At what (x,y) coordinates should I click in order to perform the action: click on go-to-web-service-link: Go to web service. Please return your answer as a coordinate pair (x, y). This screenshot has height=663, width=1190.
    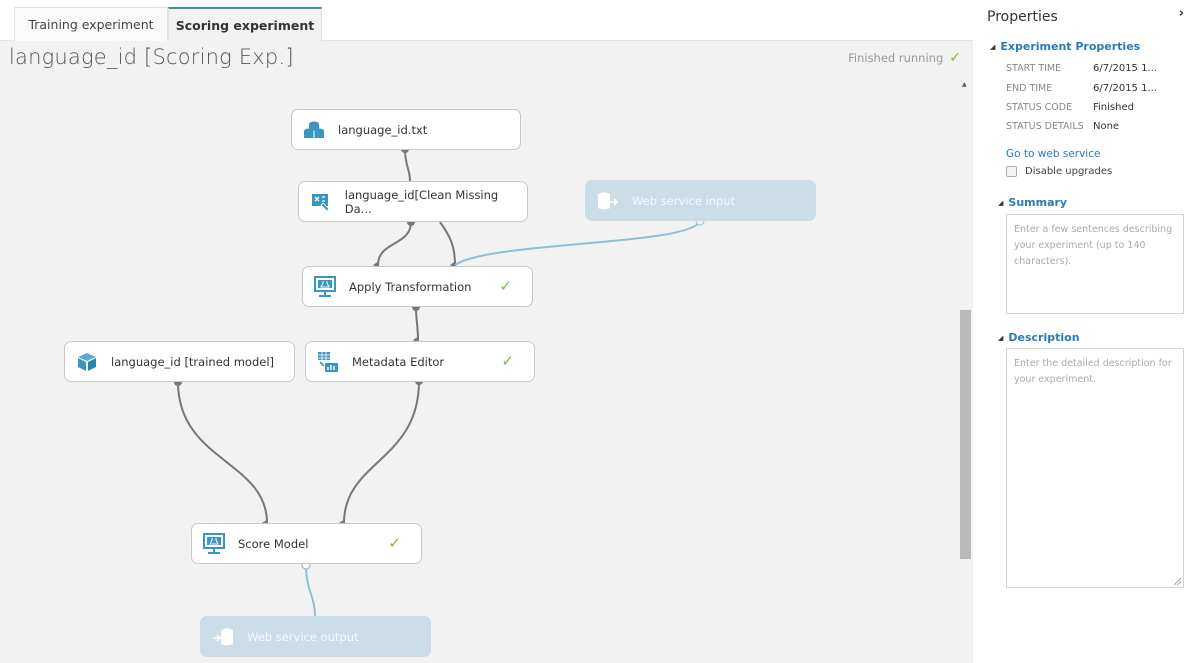
    Looking at the image, I should click on (1053, 154).